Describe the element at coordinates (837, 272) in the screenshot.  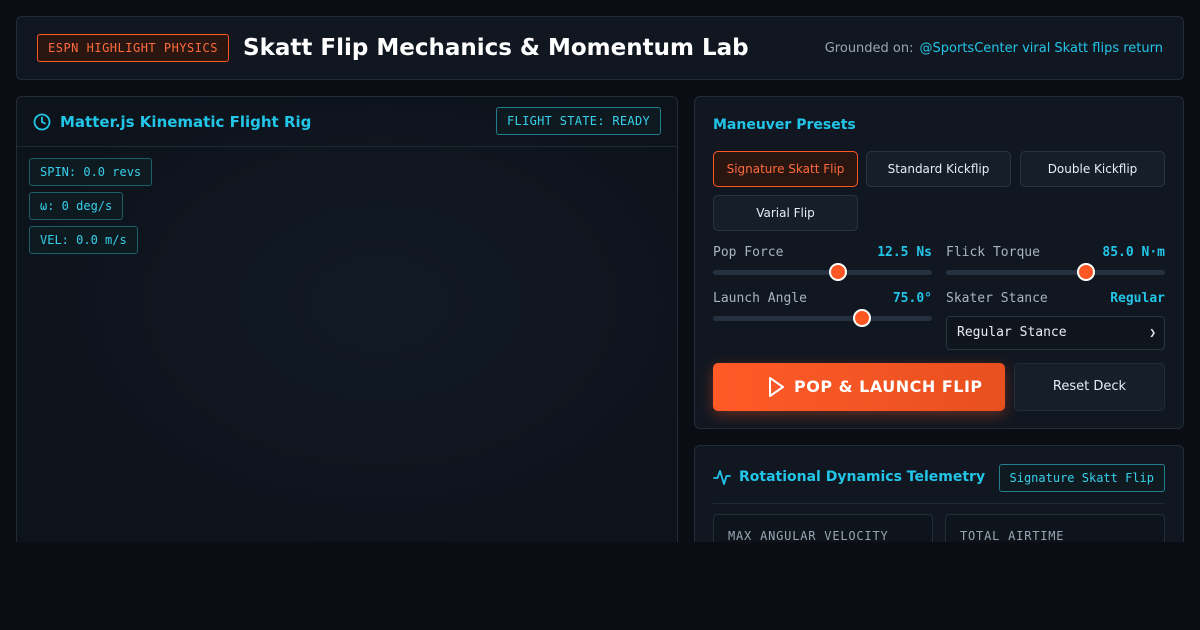
I see `pop-force-thumb` at that location.